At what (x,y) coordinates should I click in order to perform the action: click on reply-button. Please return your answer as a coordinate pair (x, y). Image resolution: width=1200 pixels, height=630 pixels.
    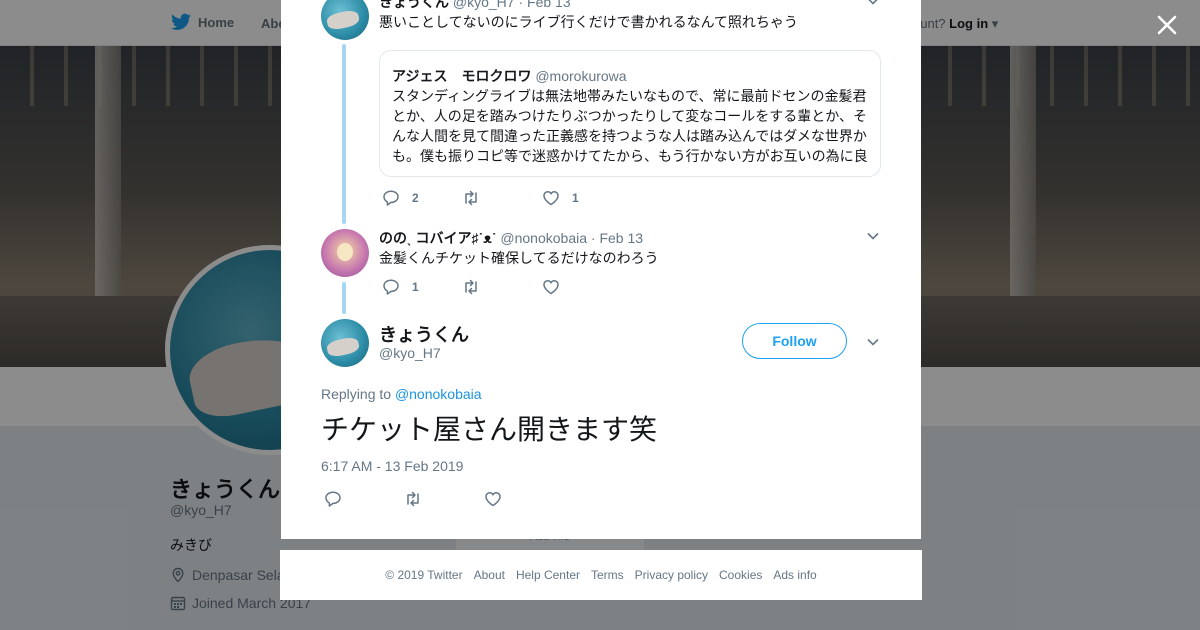
    Looking at the image, I should click on (364, 499).